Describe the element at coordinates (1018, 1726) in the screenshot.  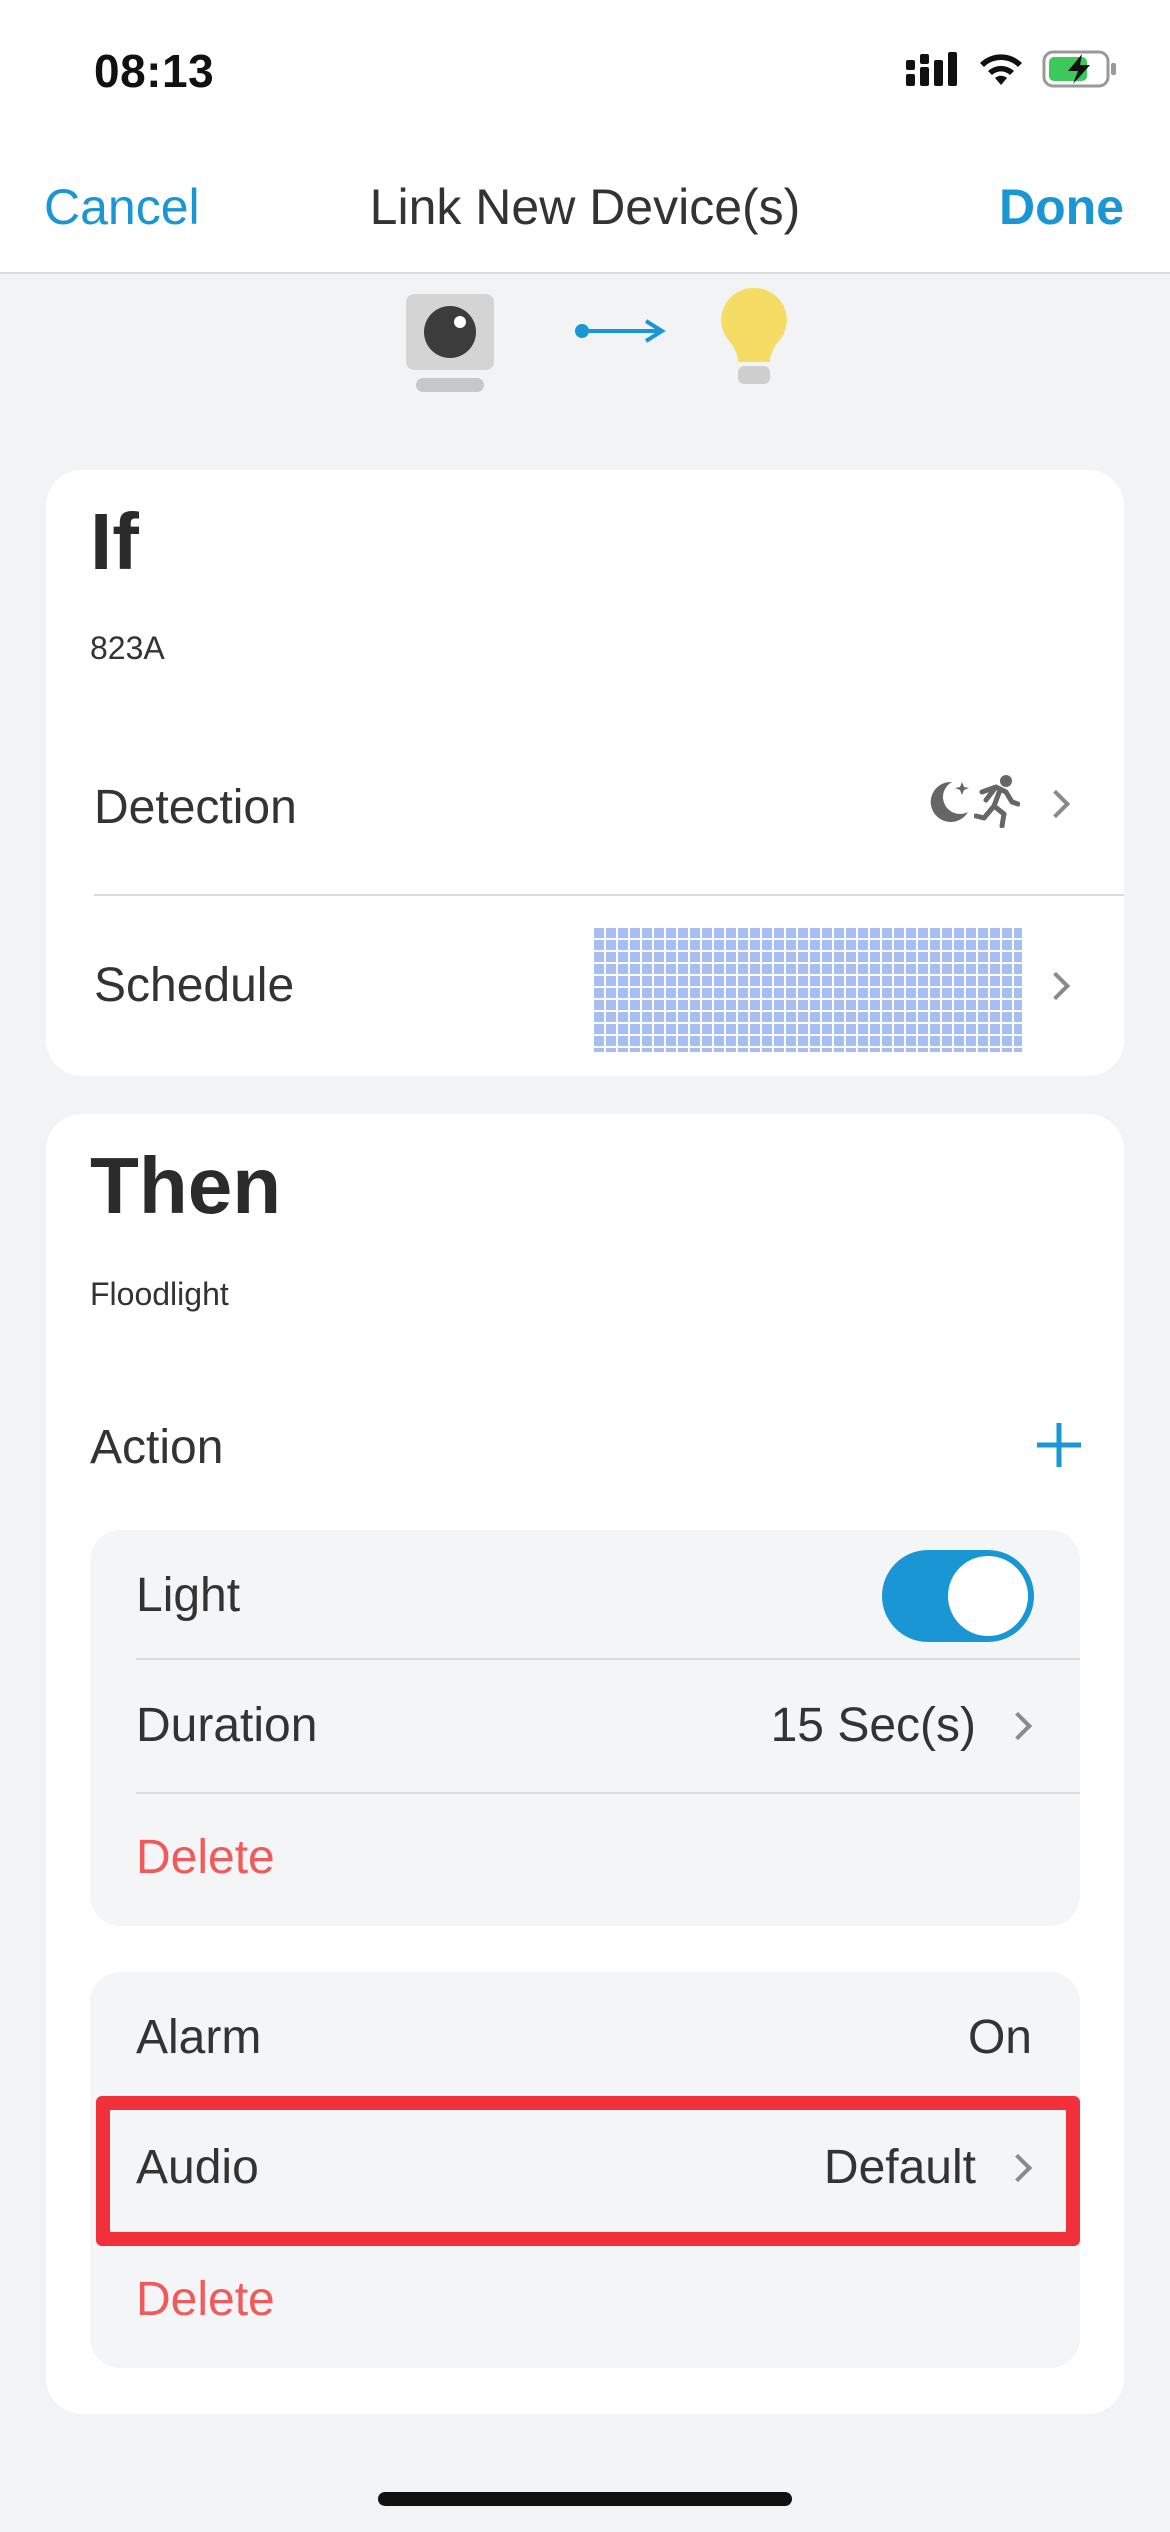
I see `duration-chevron-icon` at that location.